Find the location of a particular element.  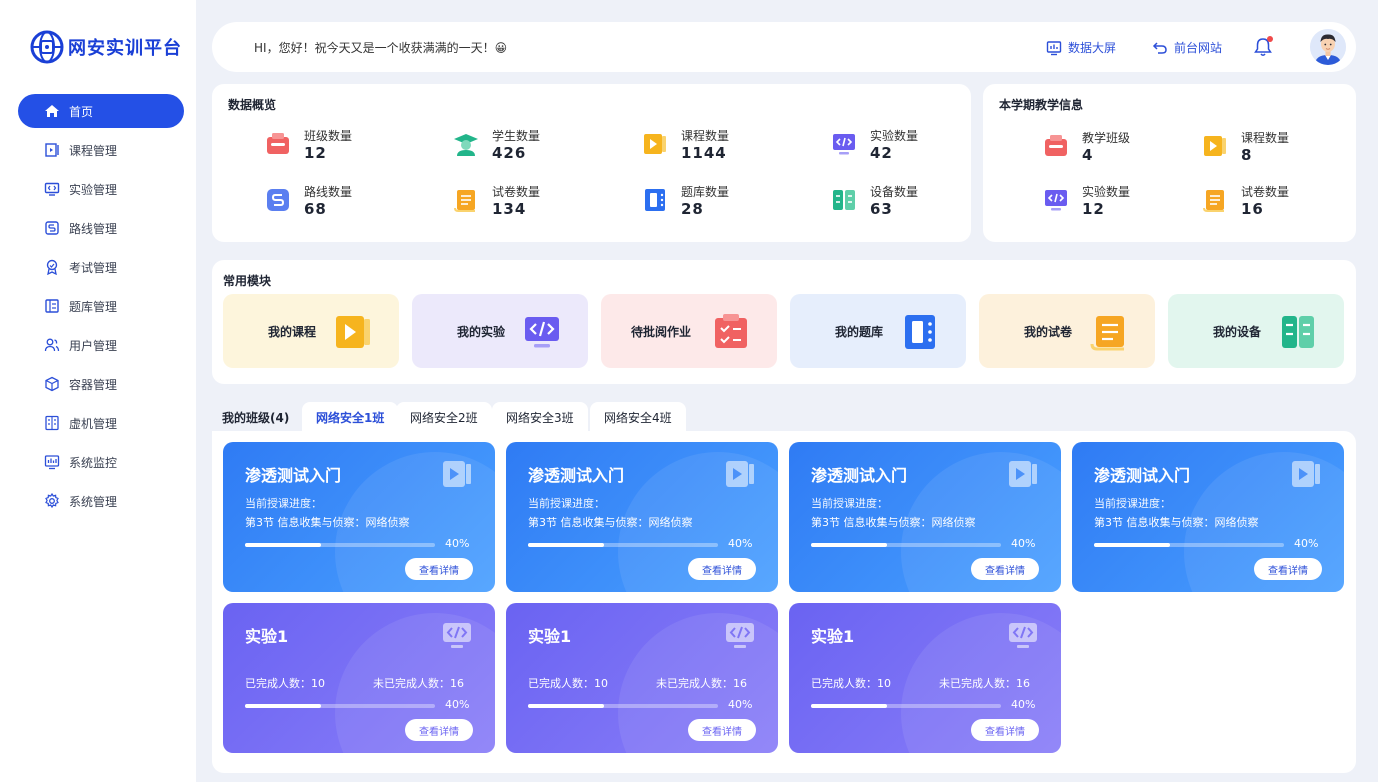

tab-class-1: 网络安全1班 is located at coordinates (350, 417).